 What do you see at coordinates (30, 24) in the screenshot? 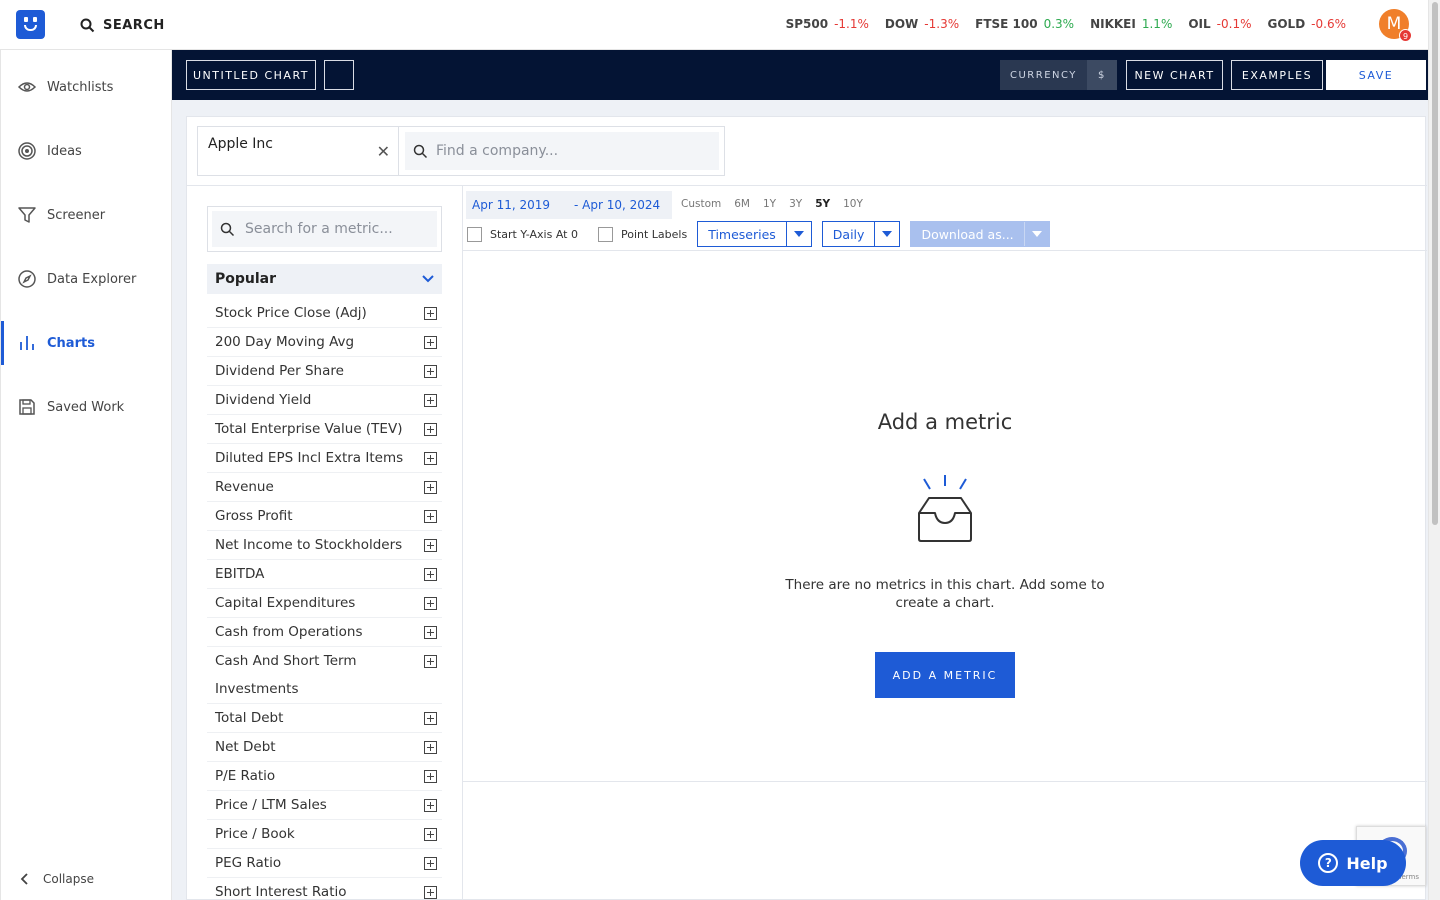
I see `app-logo` at bounding box center [30, 24].